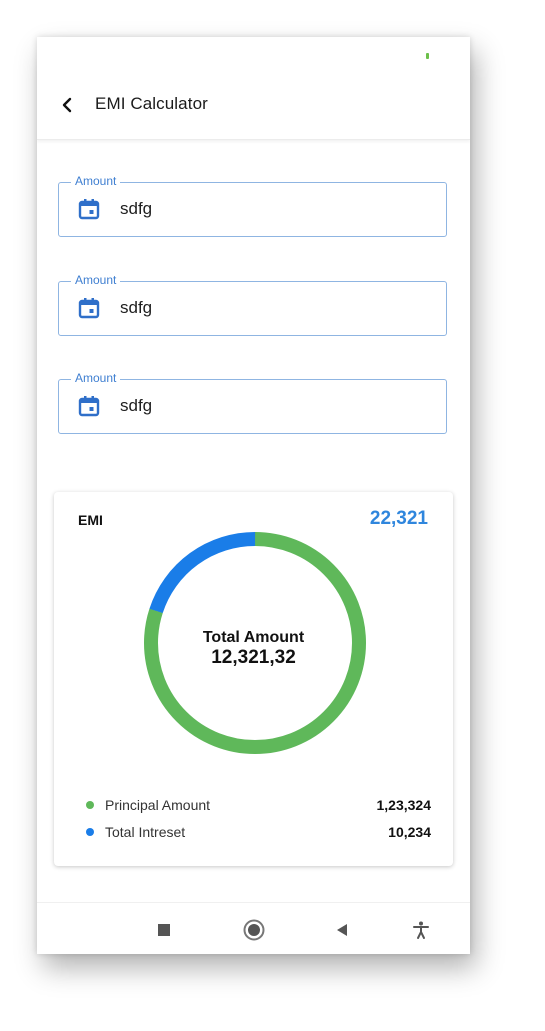  I want to click on emi-label: EMI, so click(90, 520).